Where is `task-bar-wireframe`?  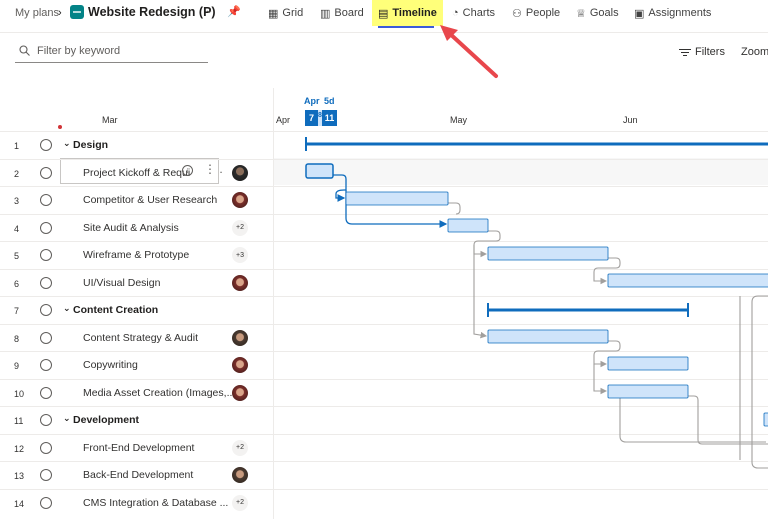 task-bar-wireframe is located at coordinates (548, 253).